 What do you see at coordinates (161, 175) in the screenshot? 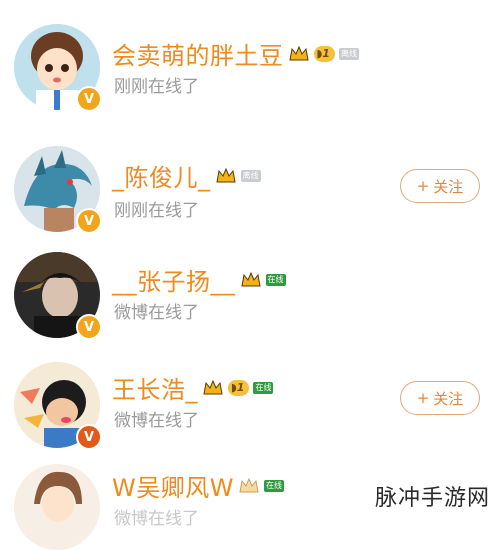
I see `user-name: _陈俊儿_` at bounding box center [161, 175].